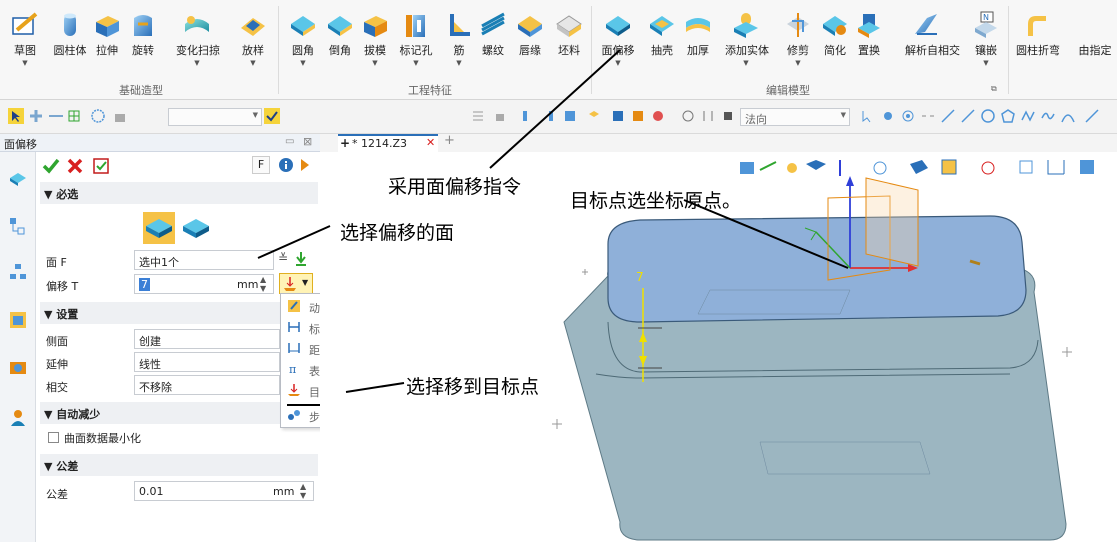  What do you see at coordinates (159, 228) in the screenshot?
I see `face-offset-type-a-icon` at bounding box center [159, 228].